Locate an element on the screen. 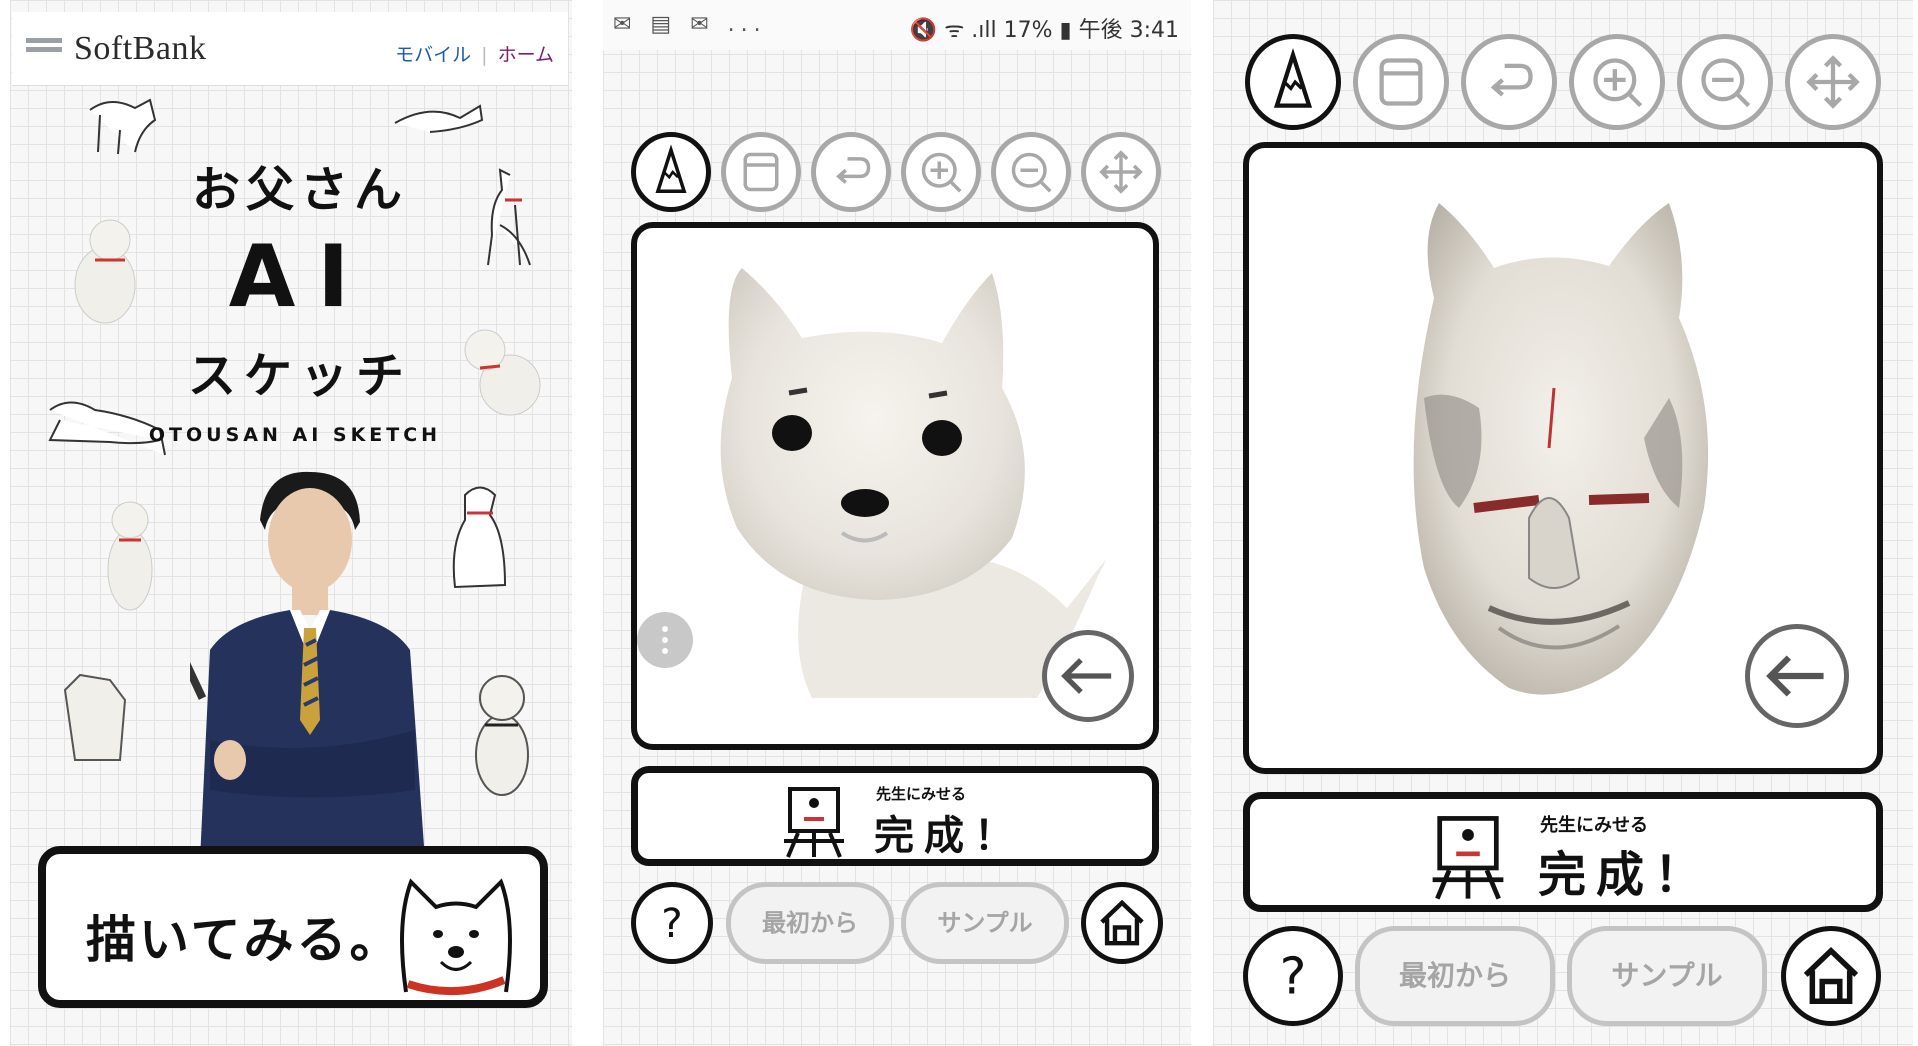  dog-face-icon is located at coordinates (456, 937).